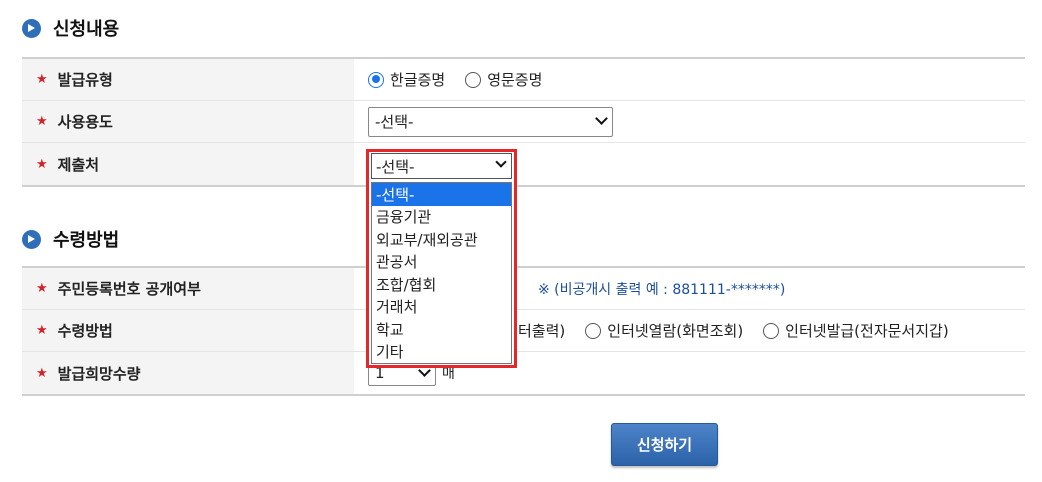 This screenshot has height=482, width=1042. I want to click on row-label: 주민등록번호 공개여부, so click(129, 289).